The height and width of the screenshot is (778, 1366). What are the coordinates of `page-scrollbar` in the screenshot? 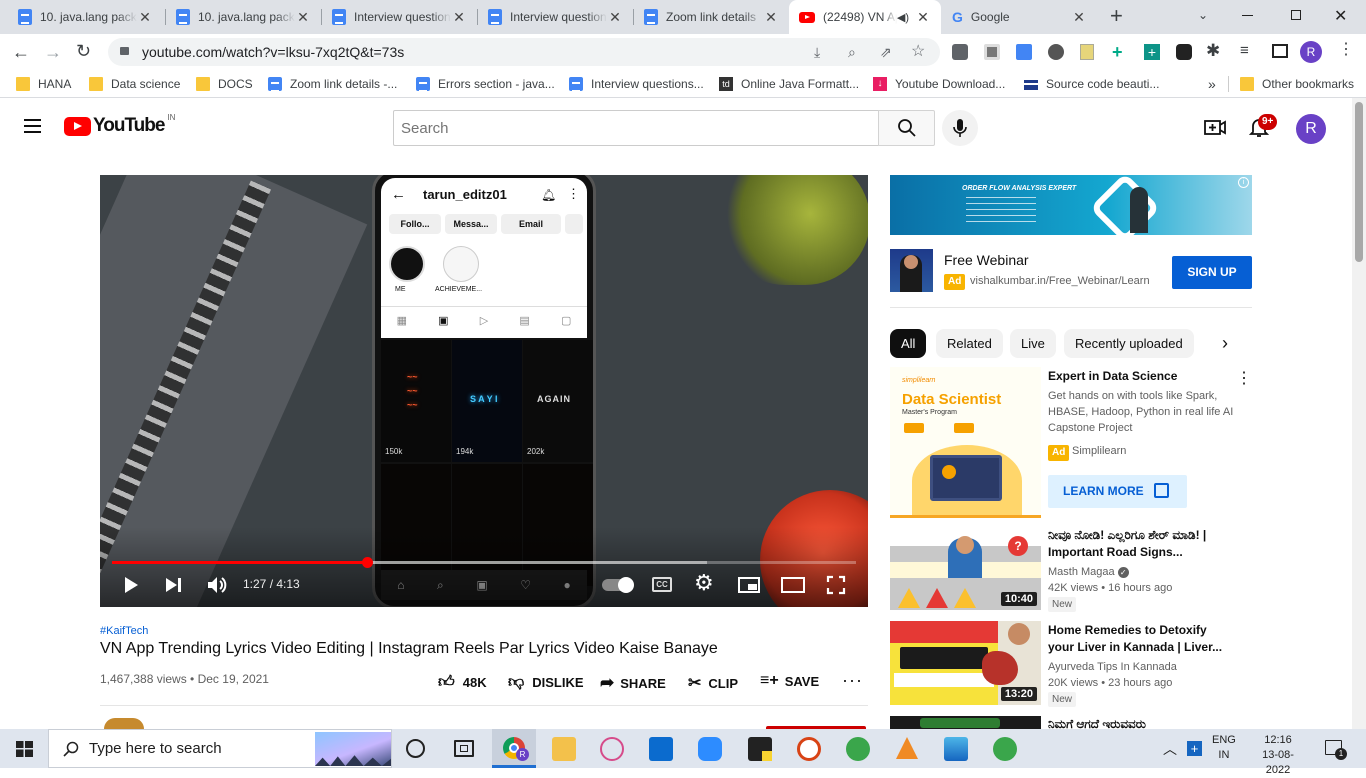 It's located at (1359, 413).